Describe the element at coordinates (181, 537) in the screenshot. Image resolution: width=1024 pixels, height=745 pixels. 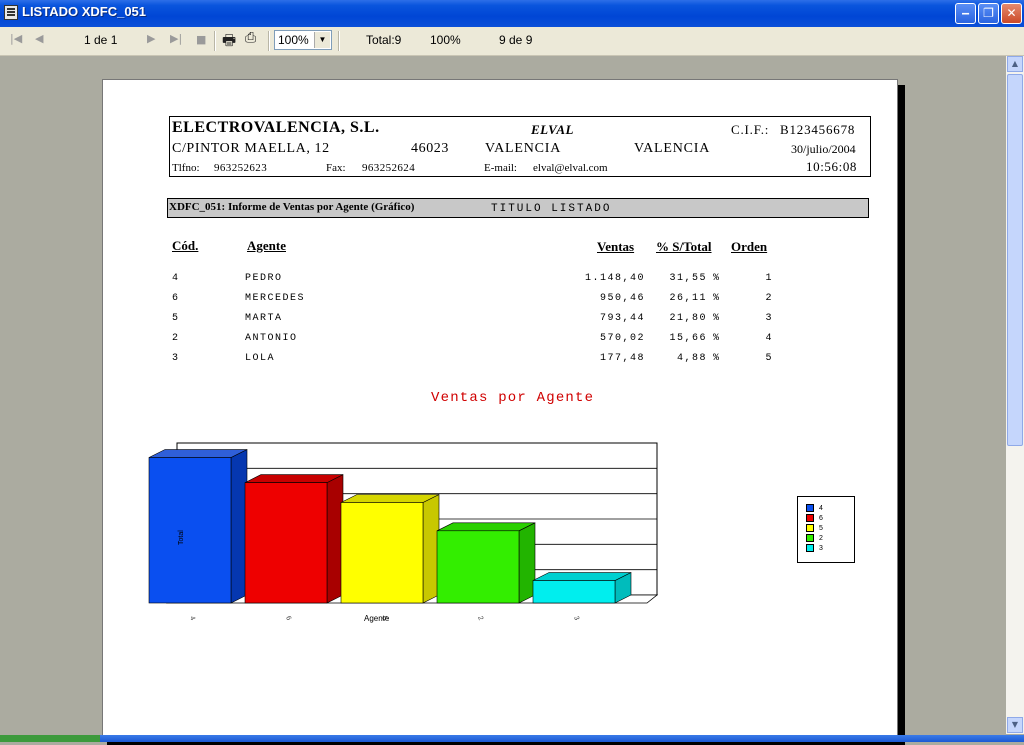
I see `y-axis-label: Total` at that location.